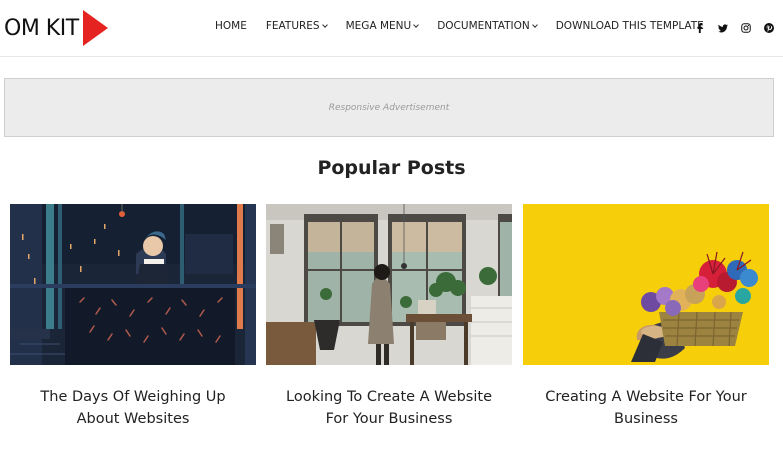 Image resolution: width=783 pixels, height=471 pixels. I want to click on play-icon, so click(95, 28).